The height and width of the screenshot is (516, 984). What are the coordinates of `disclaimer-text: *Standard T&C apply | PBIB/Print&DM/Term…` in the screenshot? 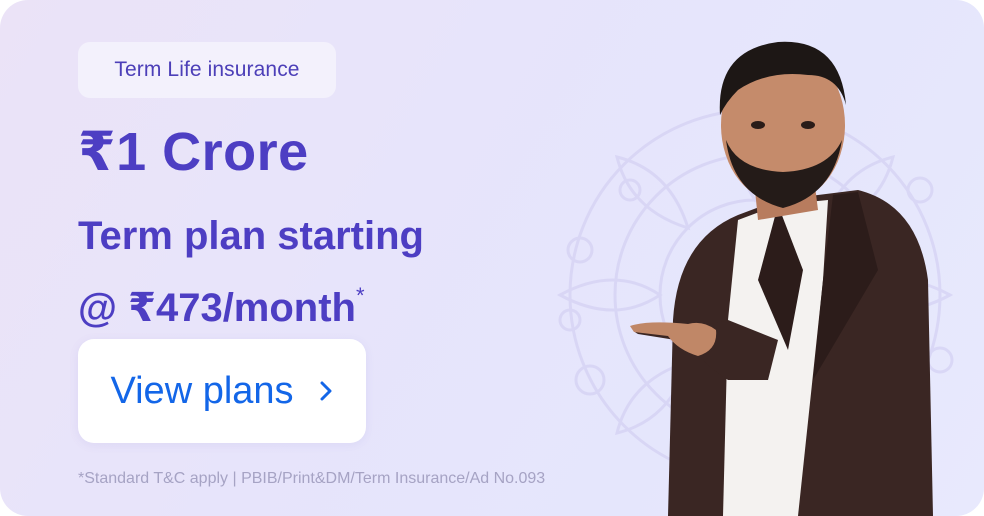 It's located at (312, 478).